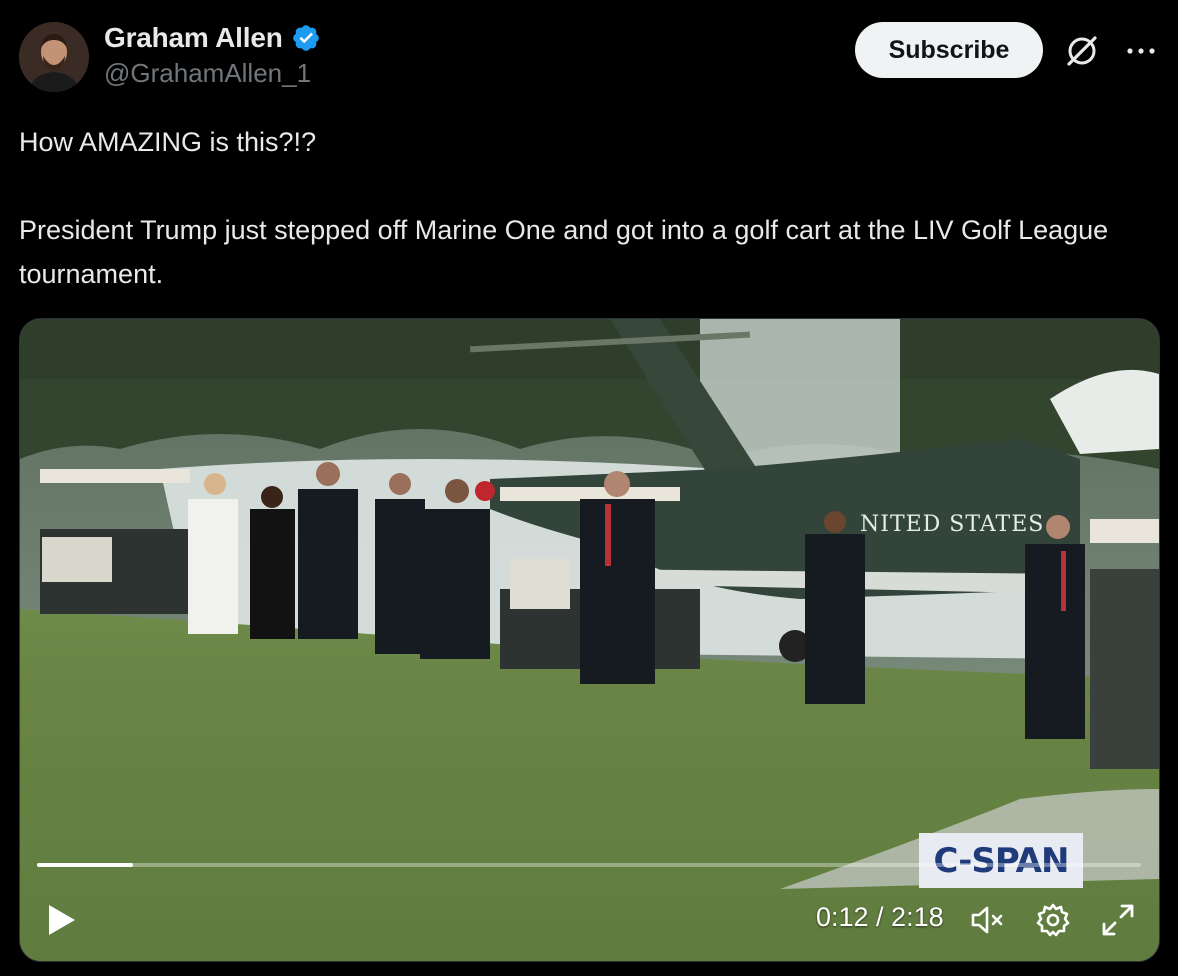  Describe the element at coordinates (305, 38) in the screenshot. I see `verified-badge-icon` at that location.